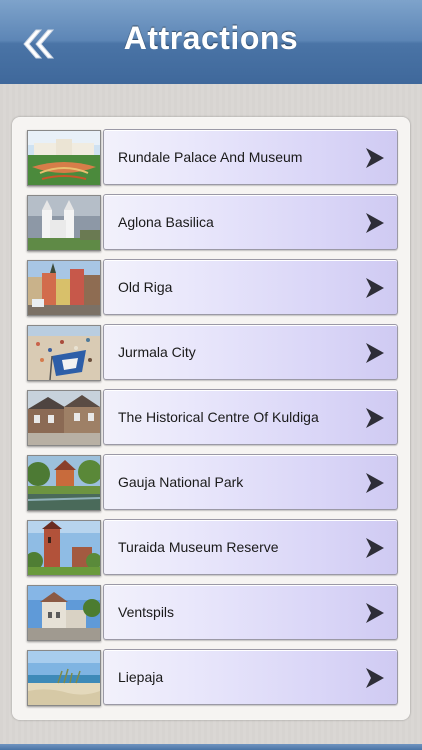 This screenshot has height=750, width=422. What do you see at coordinates (181, 482) in the screenshot?
I see `attraction-label: Gauja National Park` at bounding box center [181, 482].